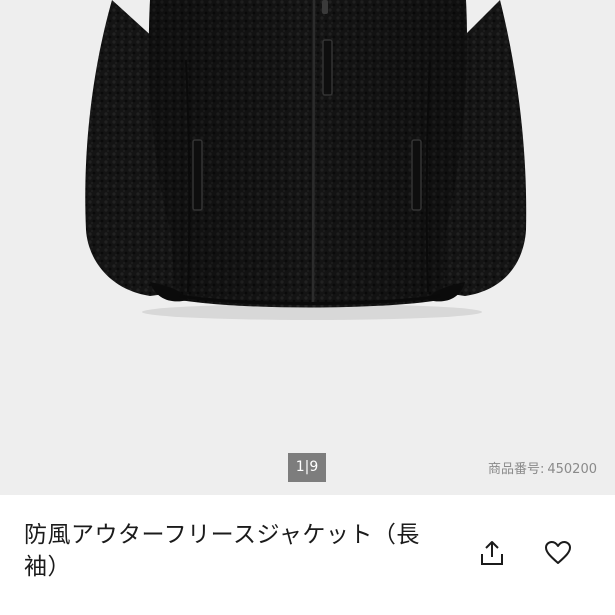  I want to click on favorite-button, so click(558, 553).